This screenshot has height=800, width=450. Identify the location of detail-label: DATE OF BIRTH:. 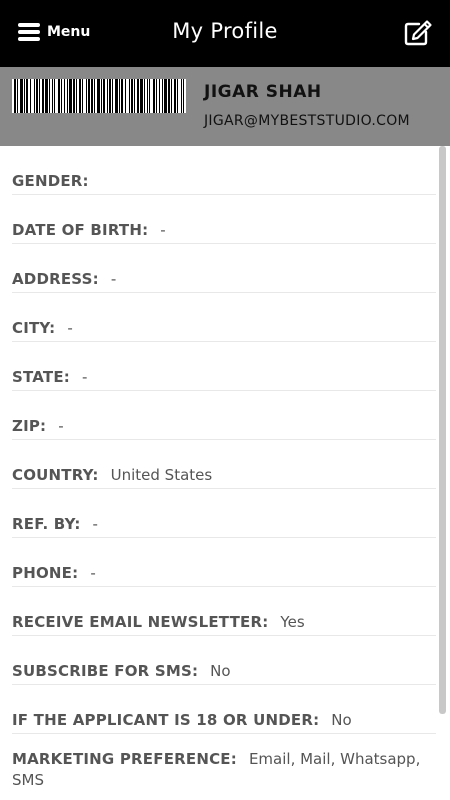
(80, 230).